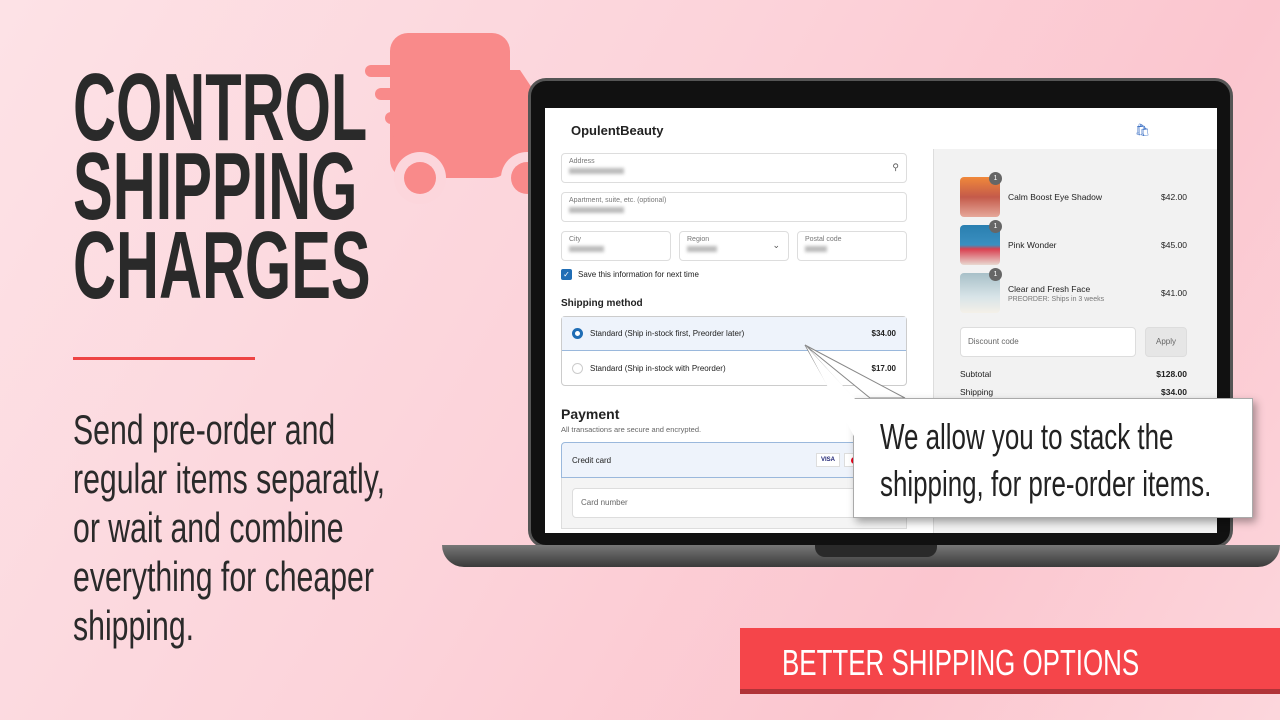 The image size is (1280, 720). I want to click on field-label: Region, so click(698, 239).